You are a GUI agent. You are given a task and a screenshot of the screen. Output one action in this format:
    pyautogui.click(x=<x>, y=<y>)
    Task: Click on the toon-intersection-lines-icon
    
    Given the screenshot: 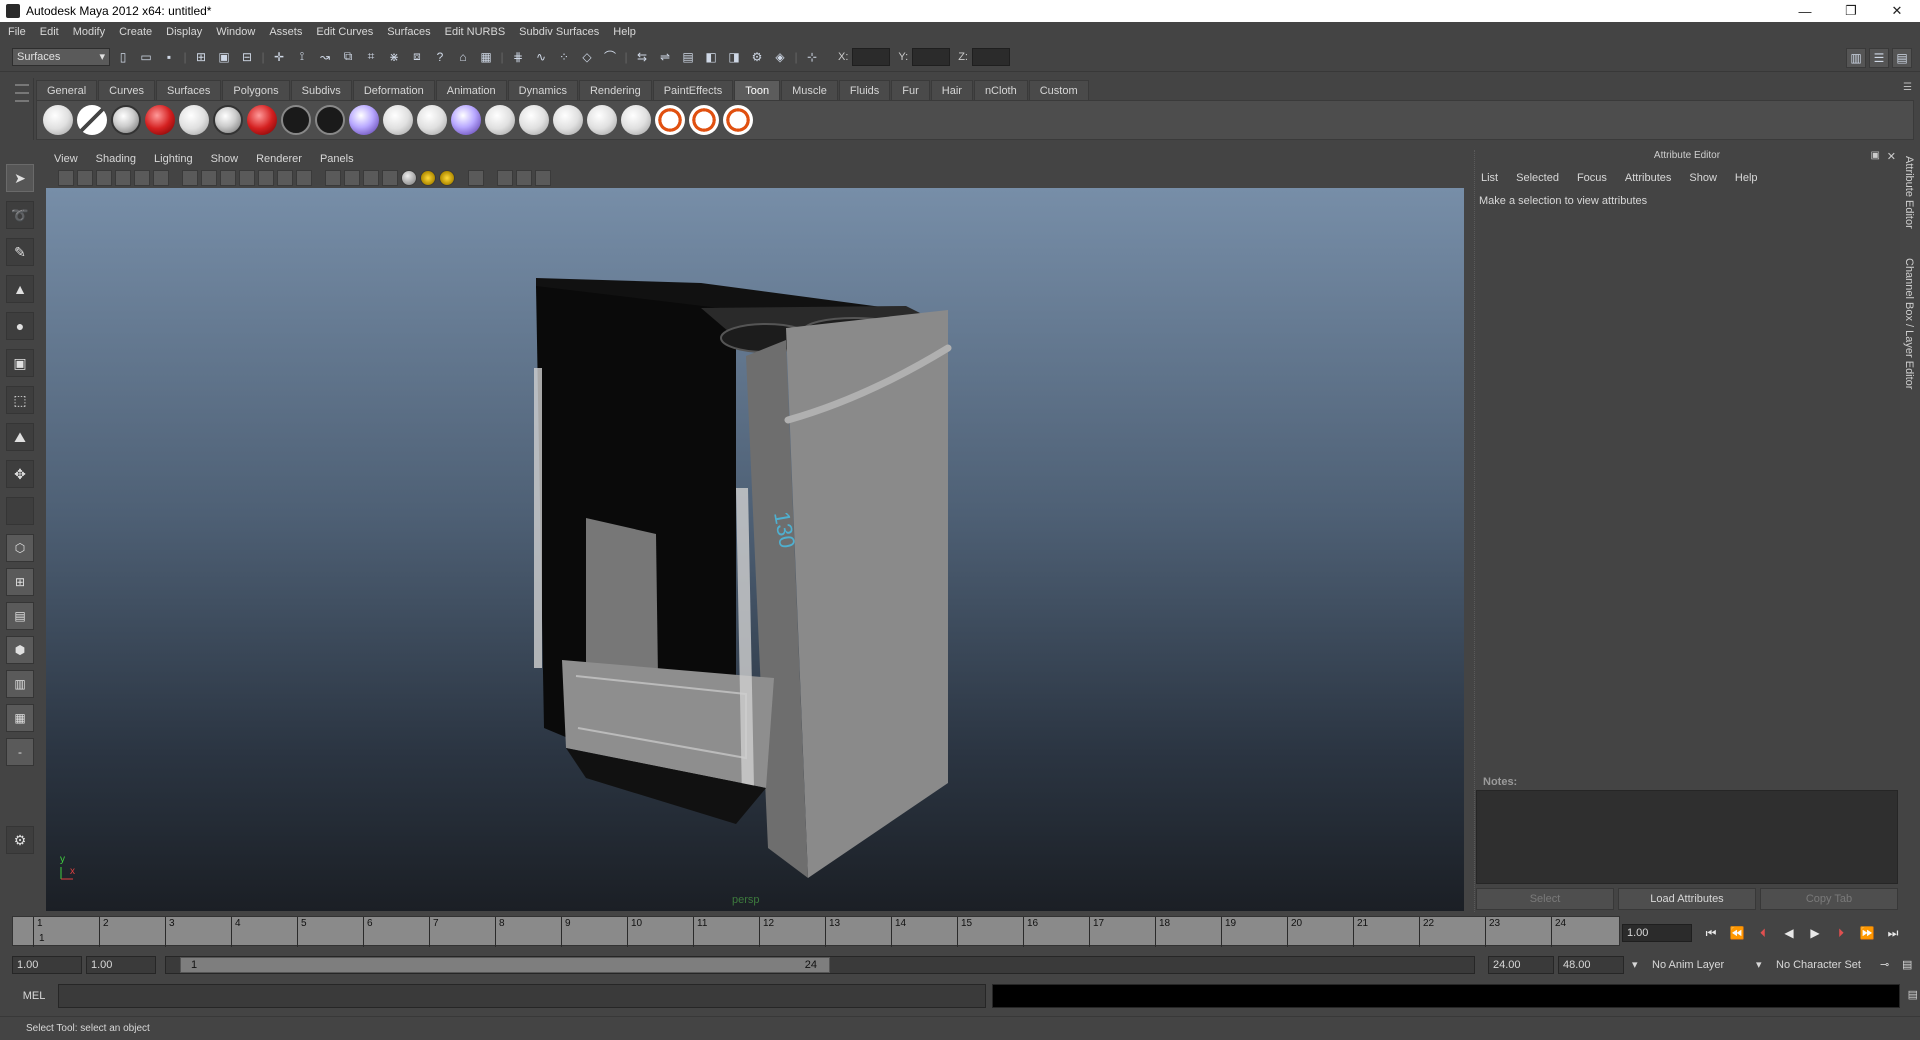 What is the action you would take?
    pyautogui.click(x=466, y=120)
    